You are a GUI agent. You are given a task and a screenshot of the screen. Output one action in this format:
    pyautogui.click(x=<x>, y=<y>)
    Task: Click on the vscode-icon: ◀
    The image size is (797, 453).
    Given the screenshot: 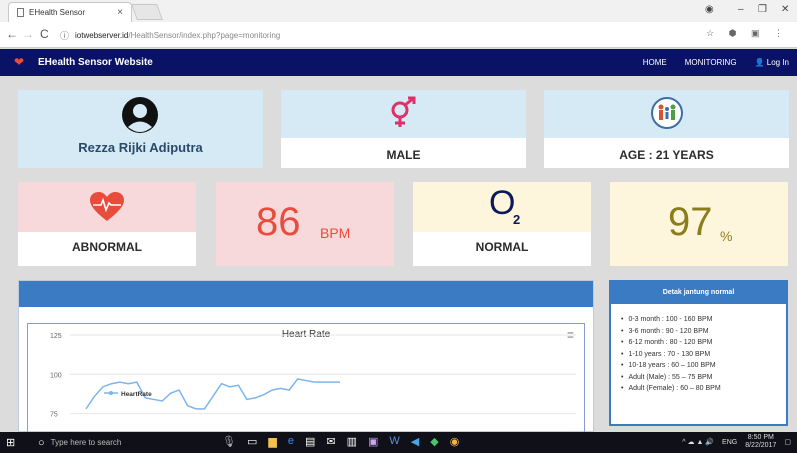 What is the action you would take?
    pyautogui.click(x=415, y=441)
    